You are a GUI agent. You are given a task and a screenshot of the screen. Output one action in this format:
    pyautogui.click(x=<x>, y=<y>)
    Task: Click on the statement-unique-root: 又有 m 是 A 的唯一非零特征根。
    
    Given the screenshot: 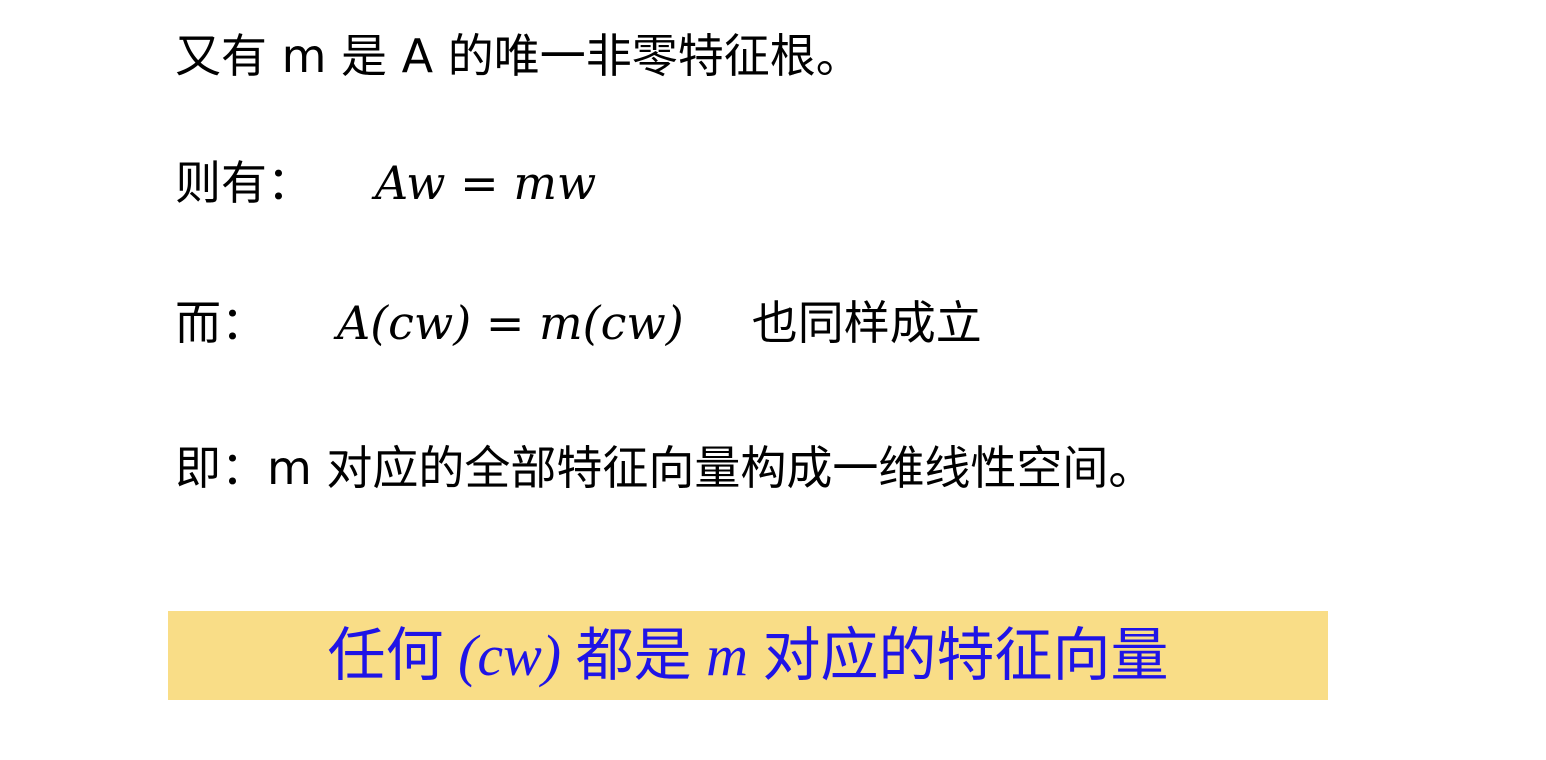 What is the action you would take?
    pyautogui.click(x=518, y=56)
    